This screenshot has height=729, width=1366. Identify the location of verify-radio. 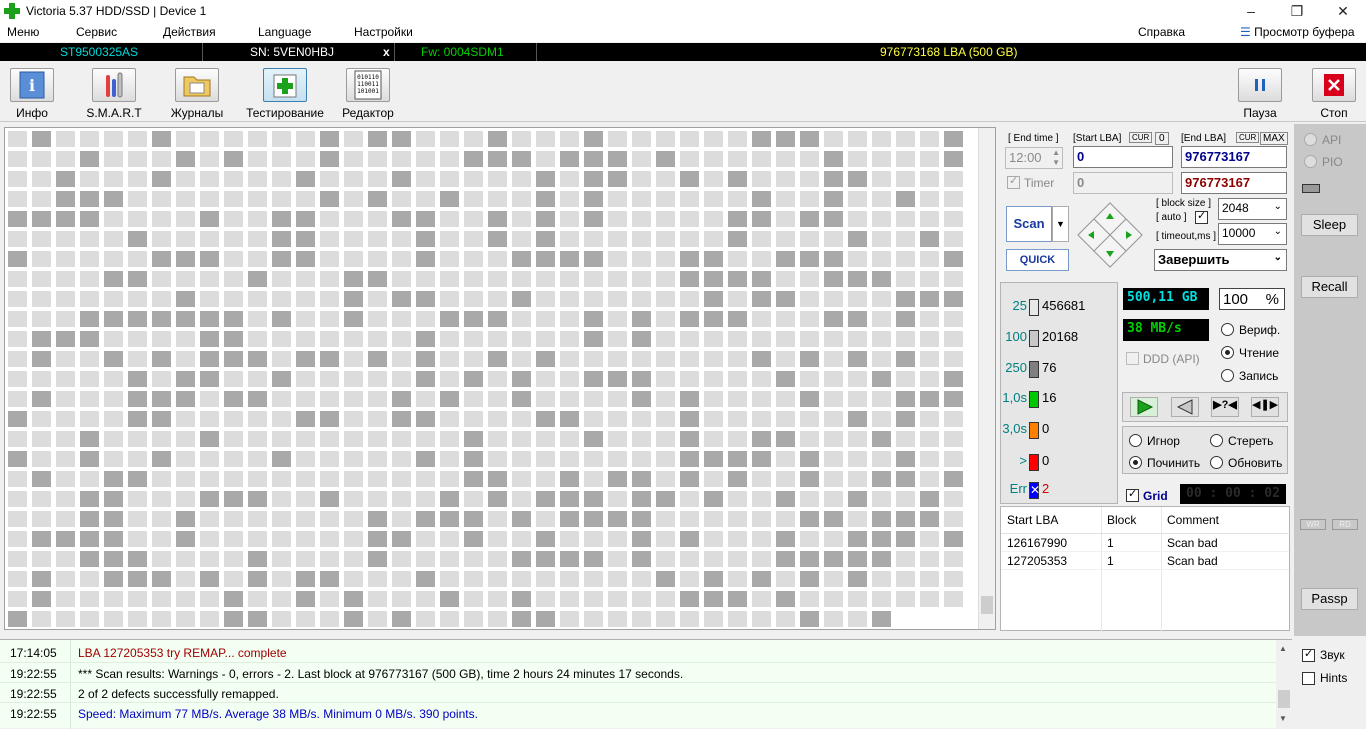
(1227, 329).